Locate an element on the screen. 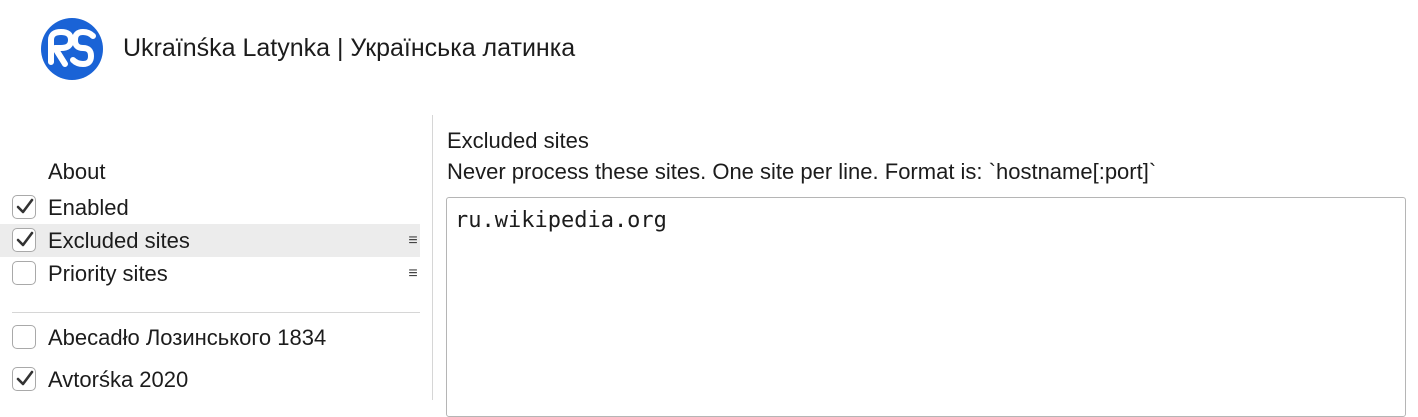 The image size is (1418, 417). app-title: Ukraïnśka Latynka | Українська латинка is located at coordinates (349, 48).